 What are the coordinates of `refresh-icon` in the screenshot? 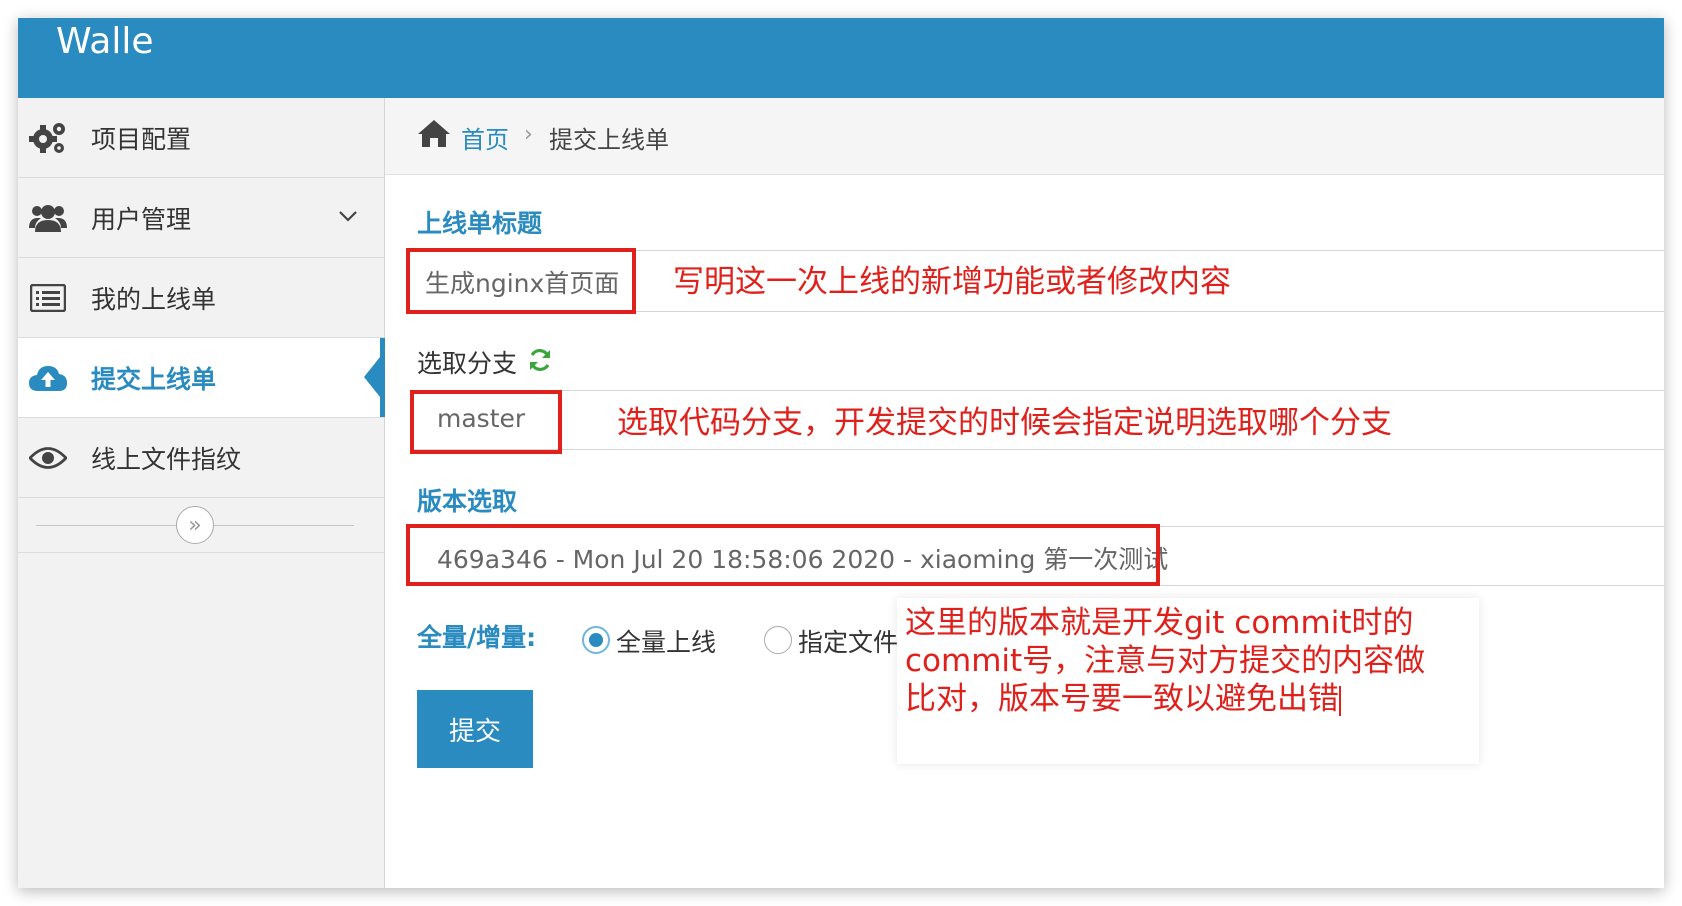 It's located at (540, 362).